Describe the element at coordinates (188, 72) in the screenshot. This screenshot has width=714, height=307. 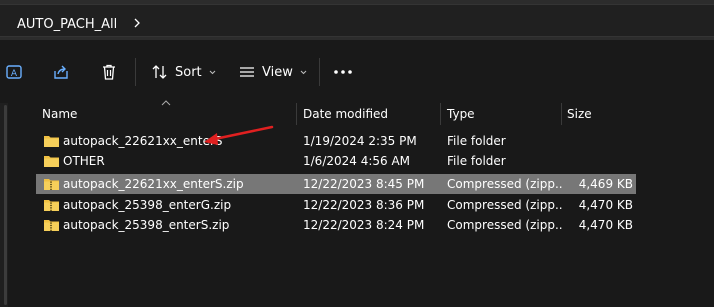
I see `sort-label: Sort` at that location.